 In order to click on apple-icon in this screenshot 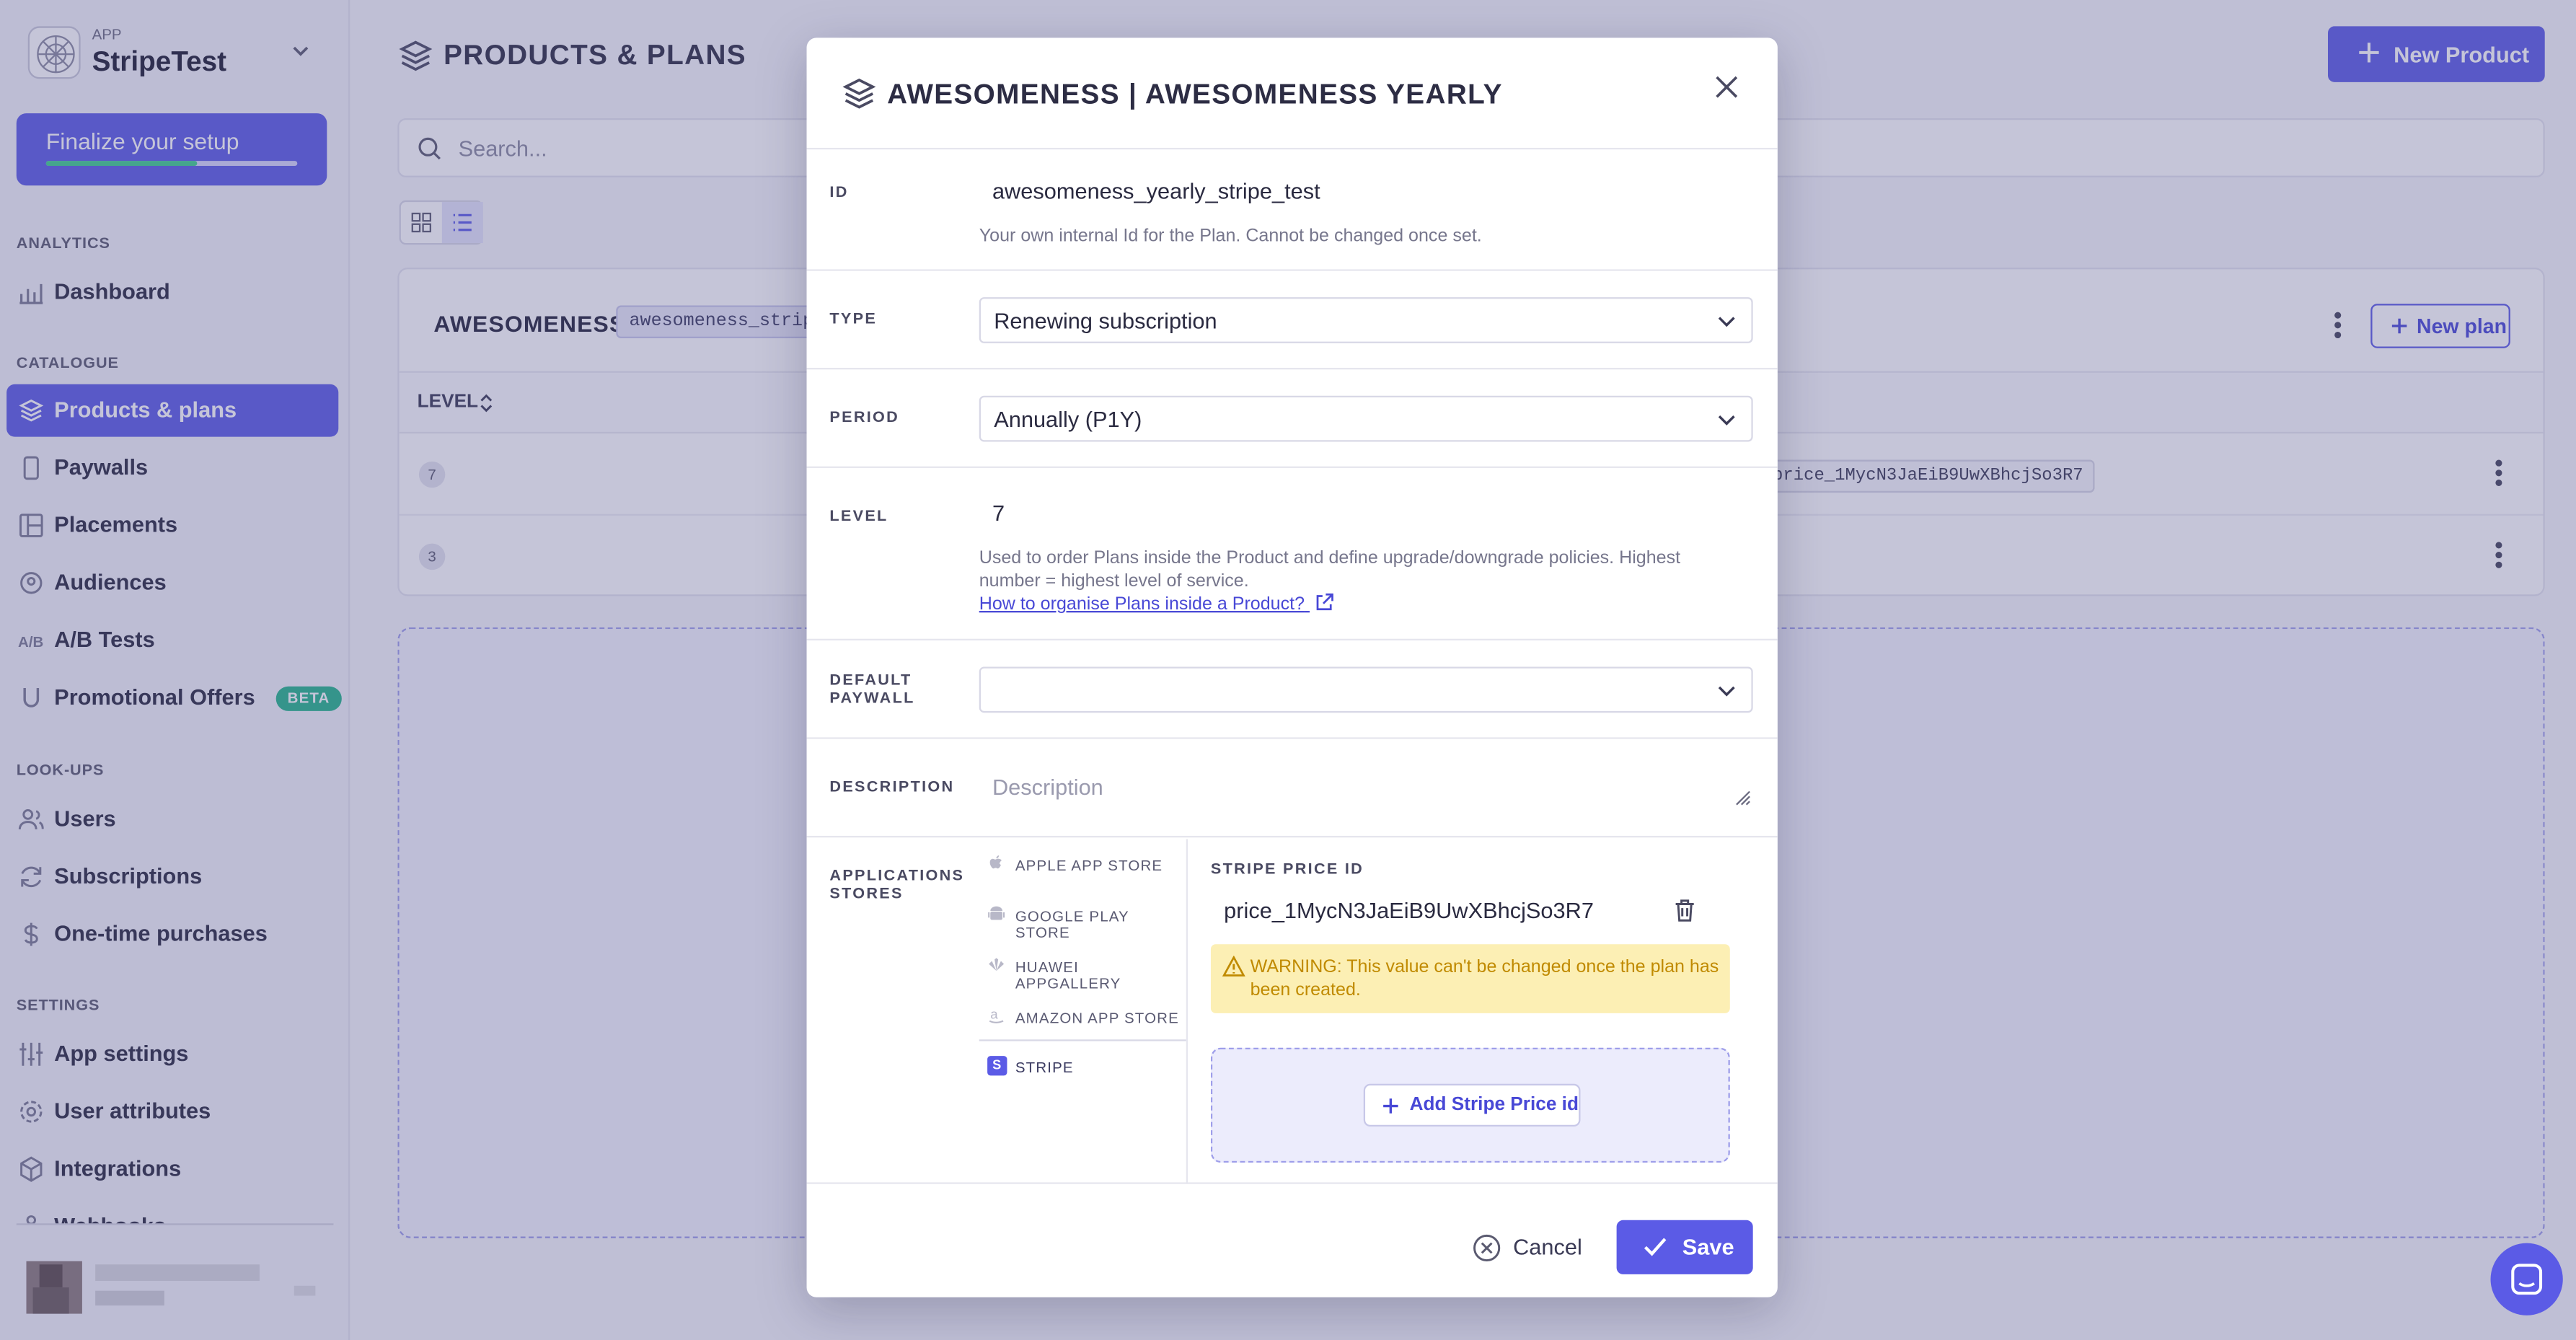, I will do `click(995, 862)`.